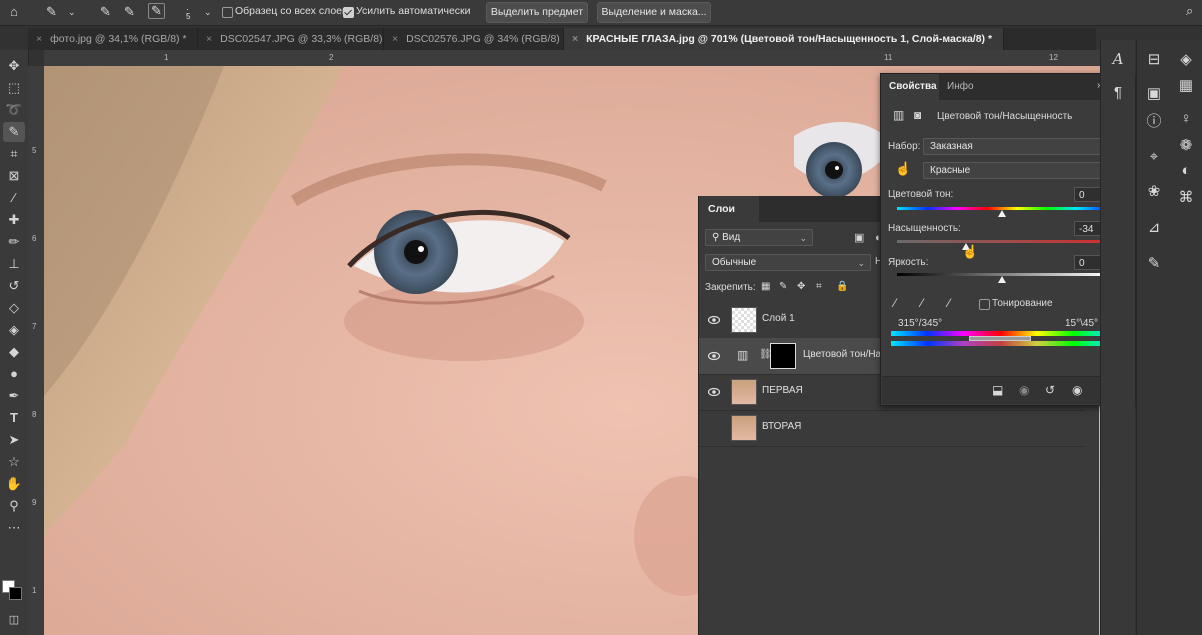  What do you see at coordinates (331, 57) in the screenshot?
I see `ruler-tick: 2` at bounding box center [331, 57].